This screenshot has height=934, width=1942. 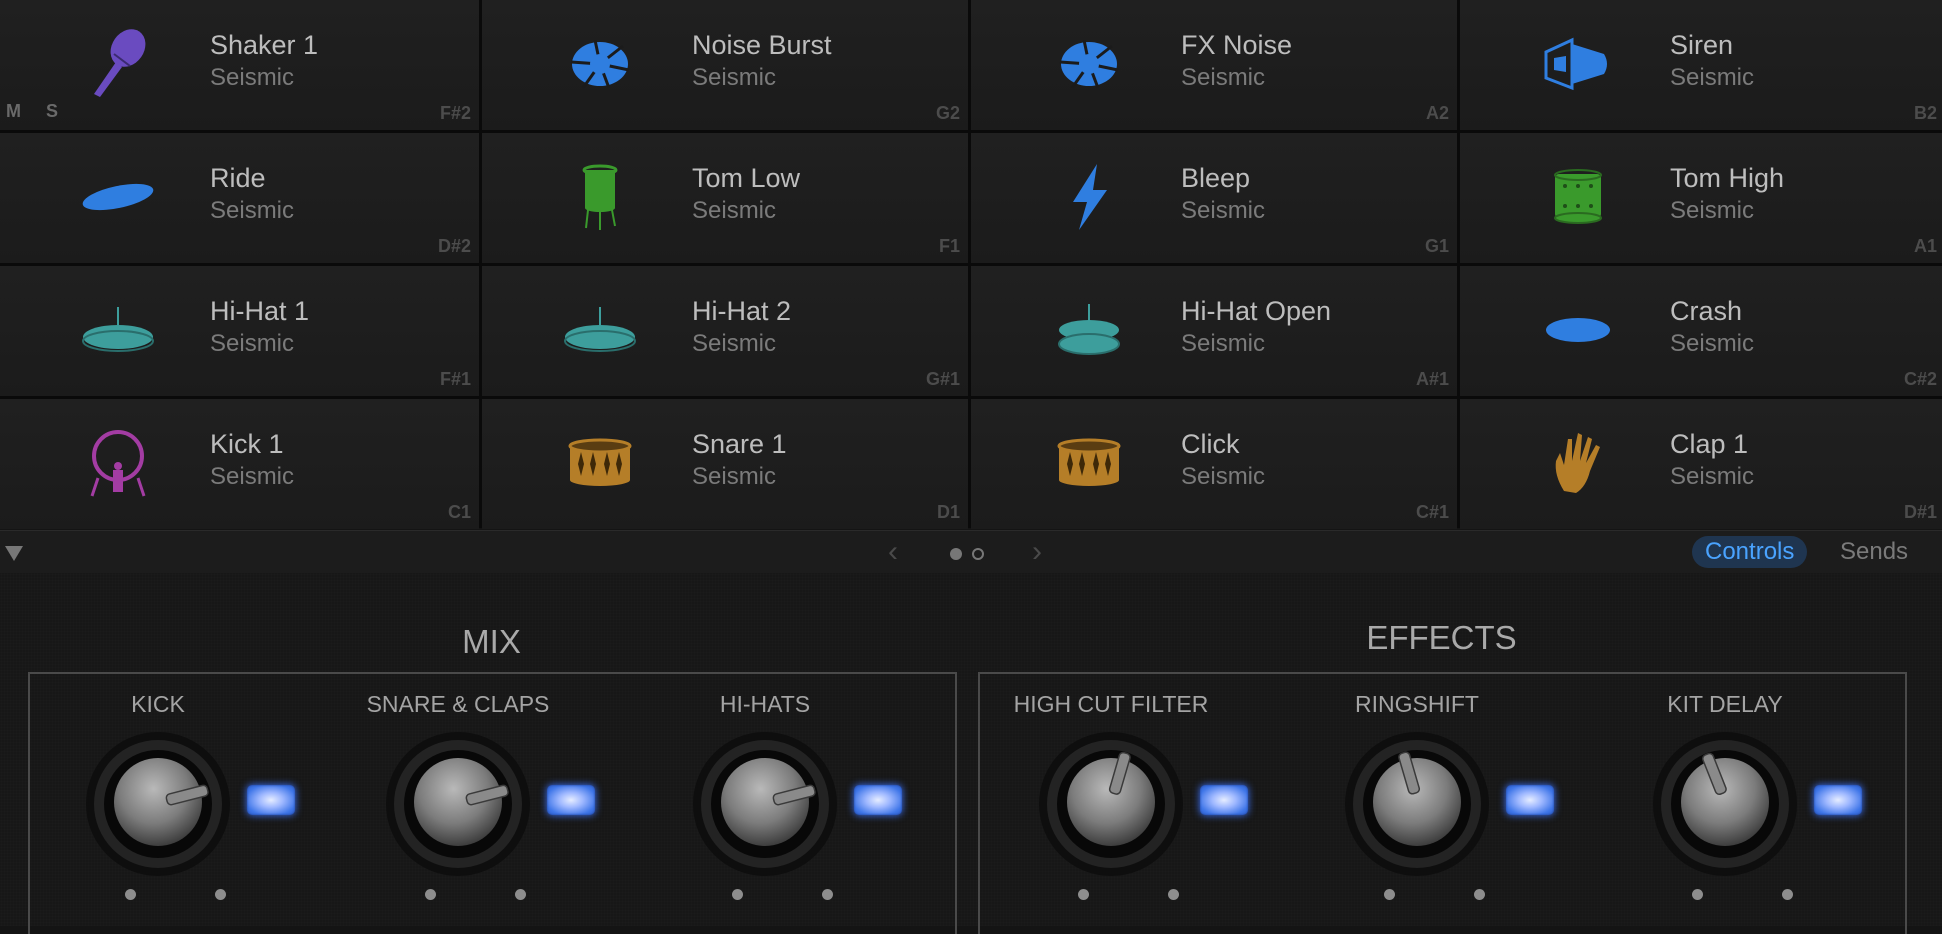 What do you see at coordinates (459, 512) in the screenshot?
I see `pad-note: C1` at bounding box center [459, 512].